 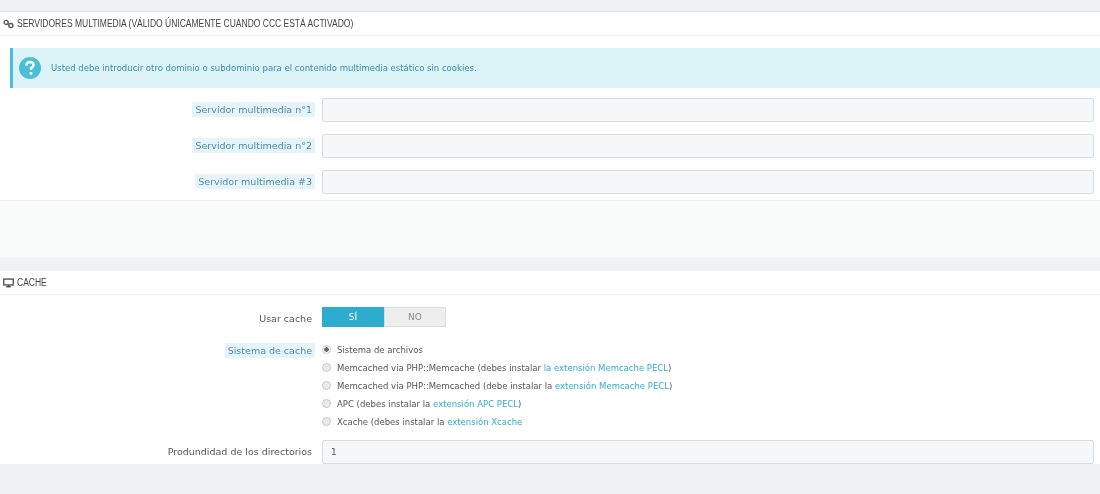 I want to click on radio-label: APC (debes instalar la extensión APC PECL), so click(x=429, y=403).